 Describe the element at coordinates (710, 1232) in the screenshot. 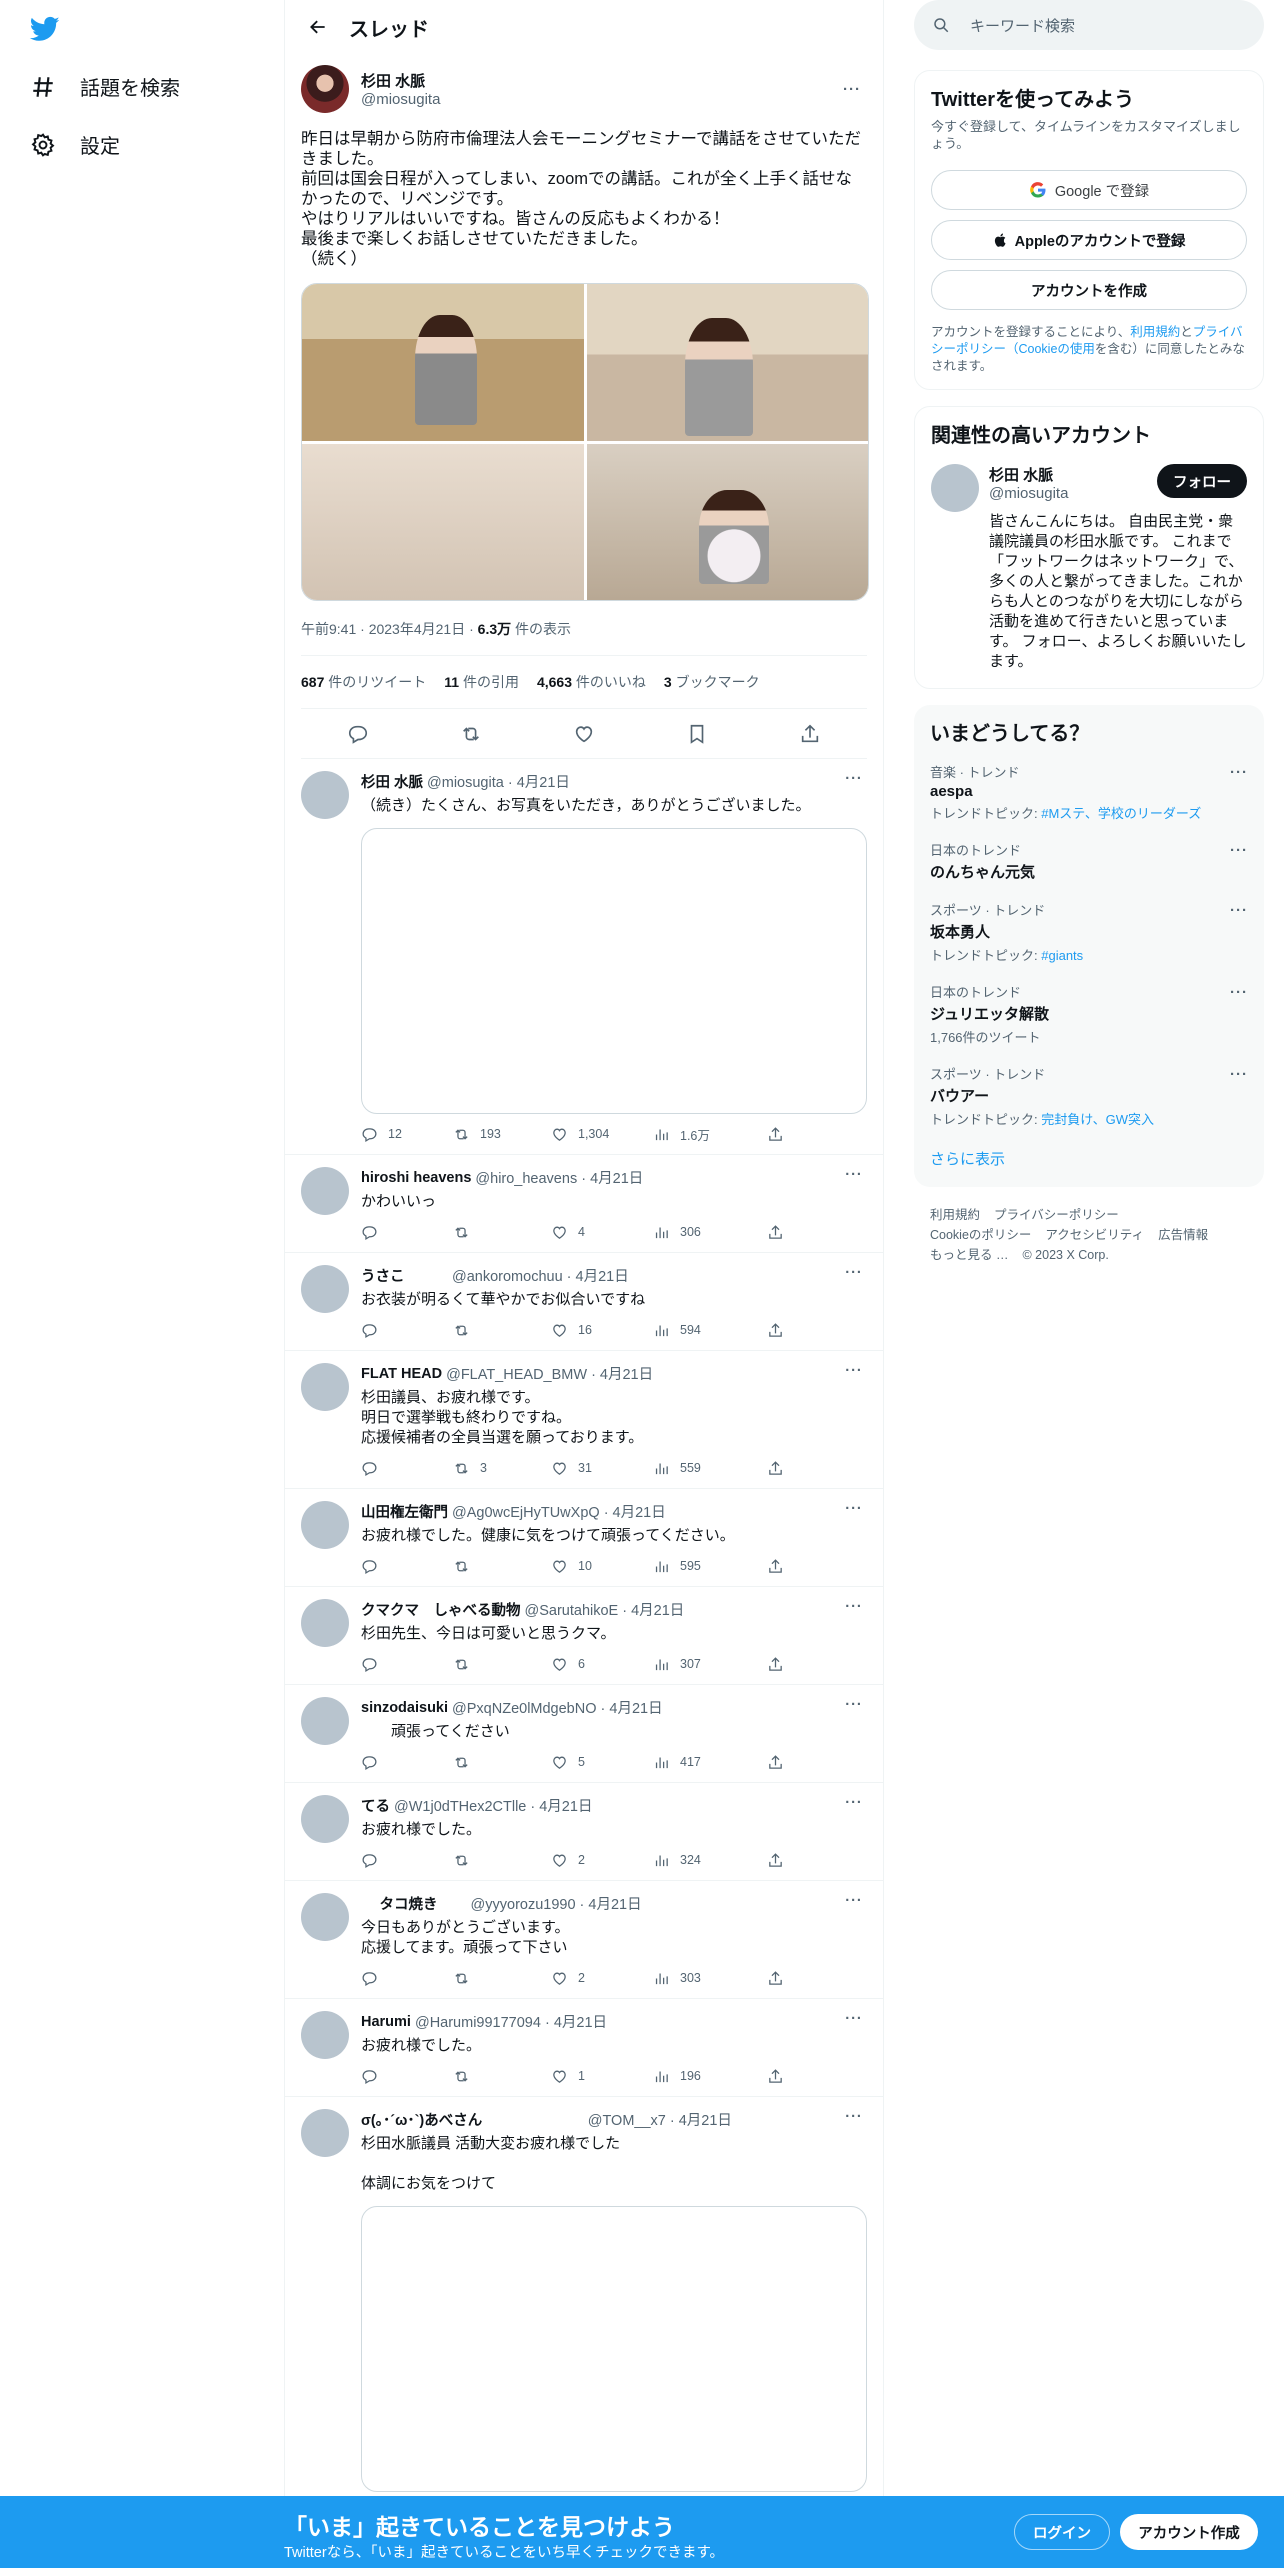

I see `views-button: 306` at that location.